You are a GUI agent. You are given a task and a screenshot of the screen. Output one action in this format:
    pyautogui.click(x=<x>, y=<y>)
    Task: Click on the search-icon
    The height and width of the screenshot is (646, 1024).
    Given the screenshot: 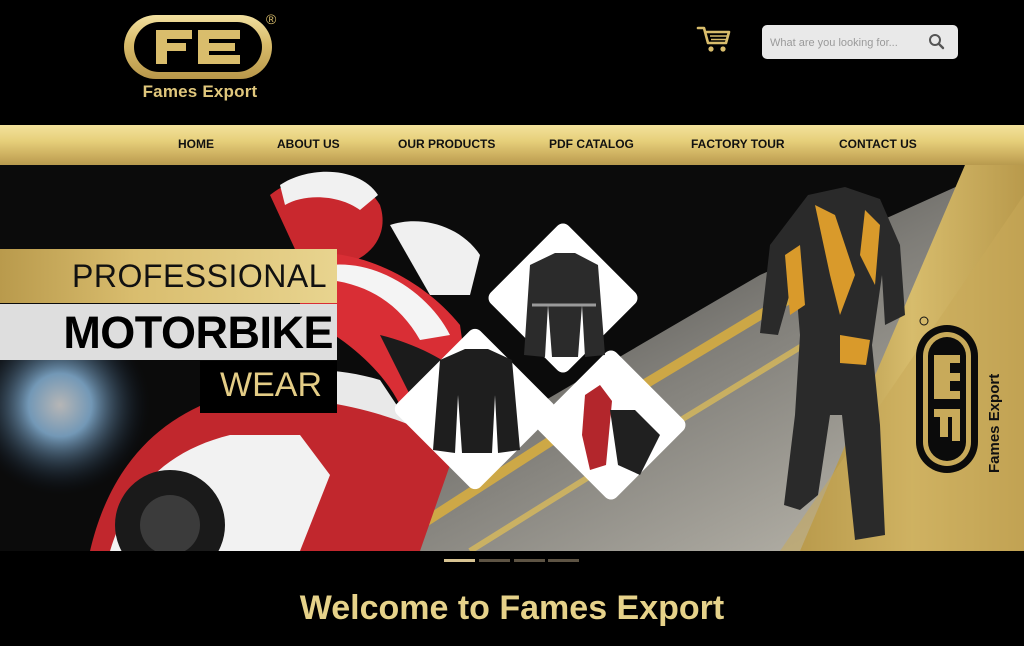 What is the action you would take?
    pyautogui.click(x=937, y=42)
    